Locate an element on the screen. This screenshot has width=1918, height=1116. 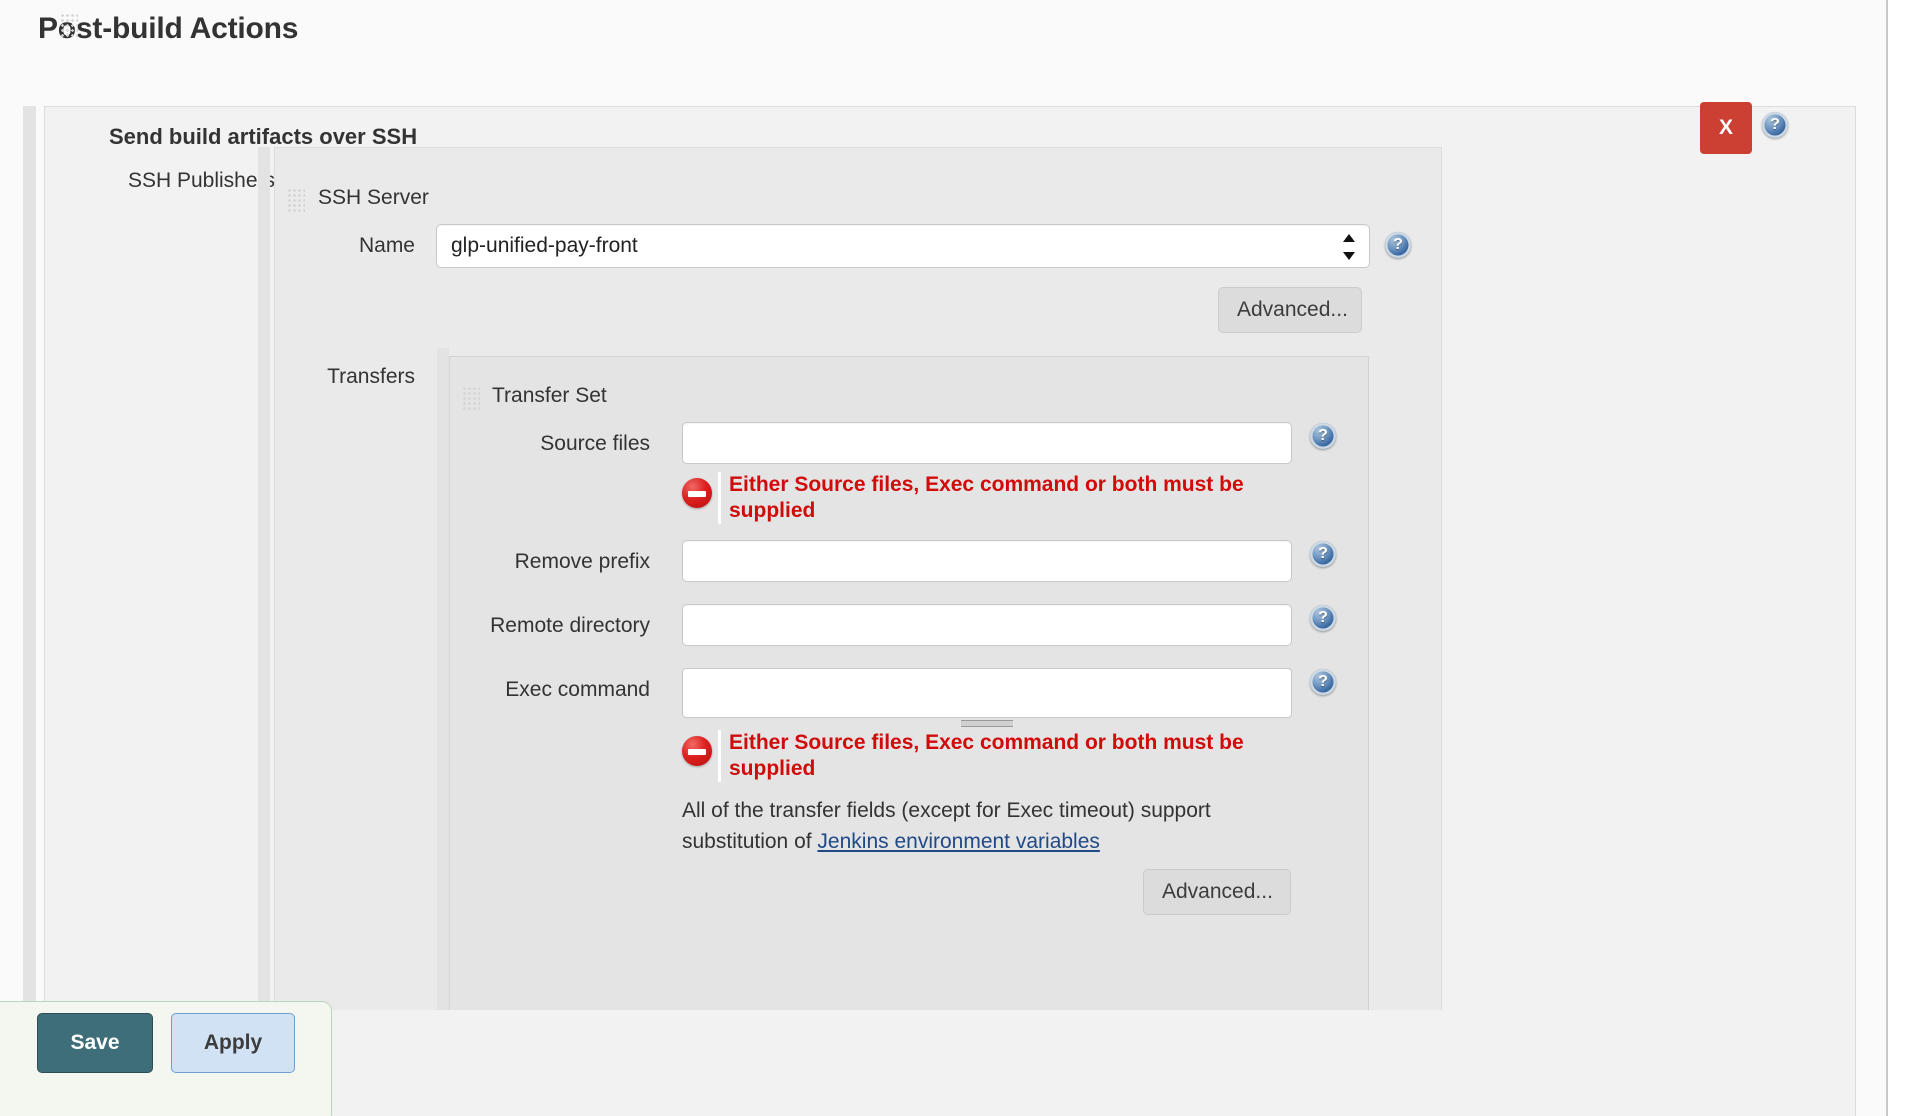
delete-block-button: X is located at coordinates (1726, 128).